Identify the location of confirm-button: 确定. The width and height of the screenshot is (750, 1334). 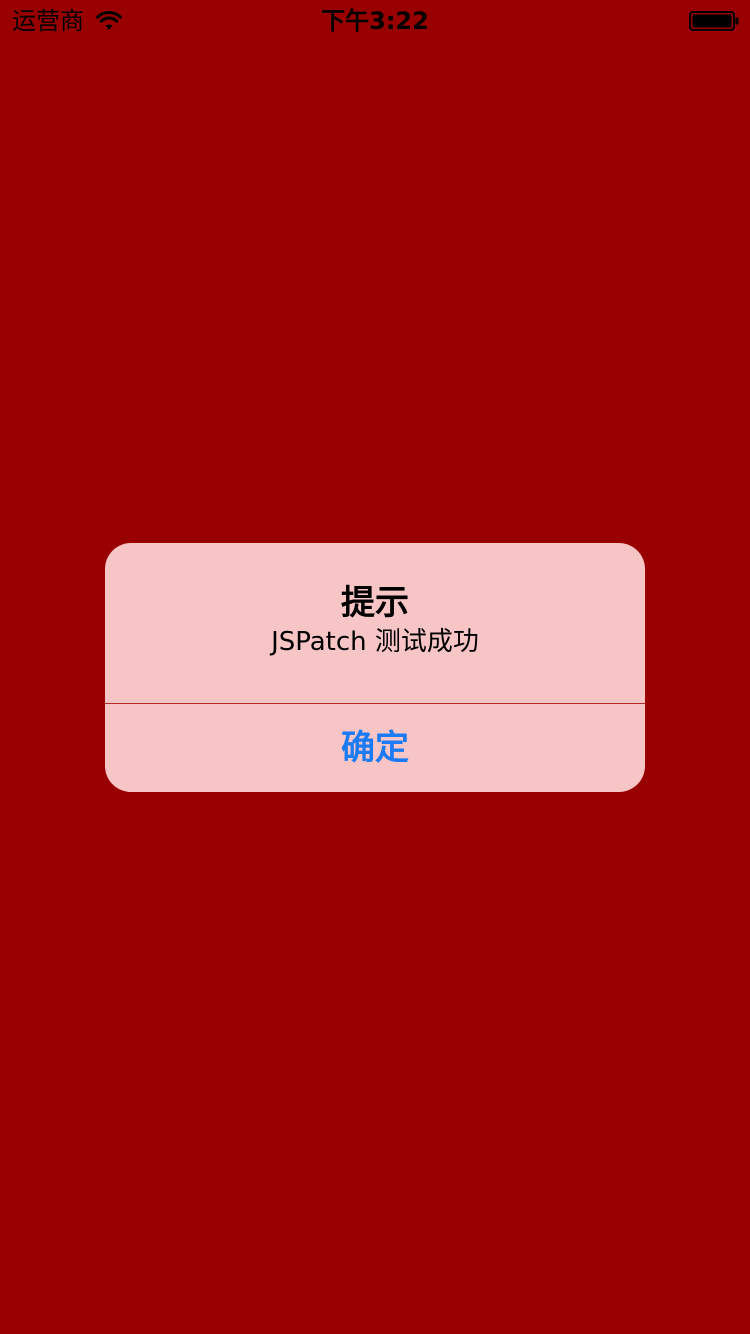
(375, 748).